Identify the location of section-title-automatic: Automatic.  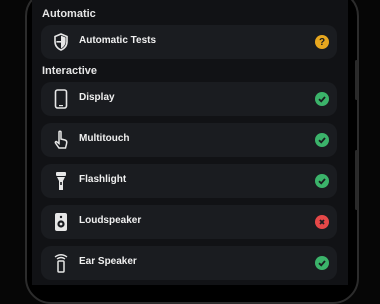
(69, 14).